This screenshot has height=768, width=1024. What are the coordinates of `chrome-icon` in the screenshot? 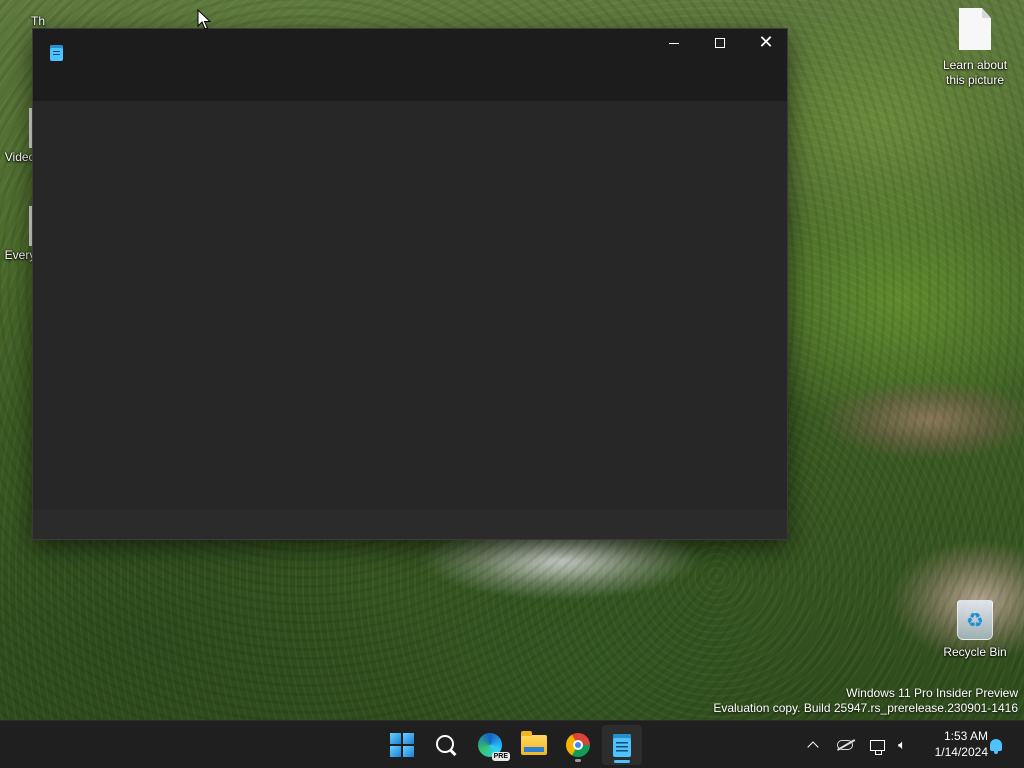 It's located at (578, 745).